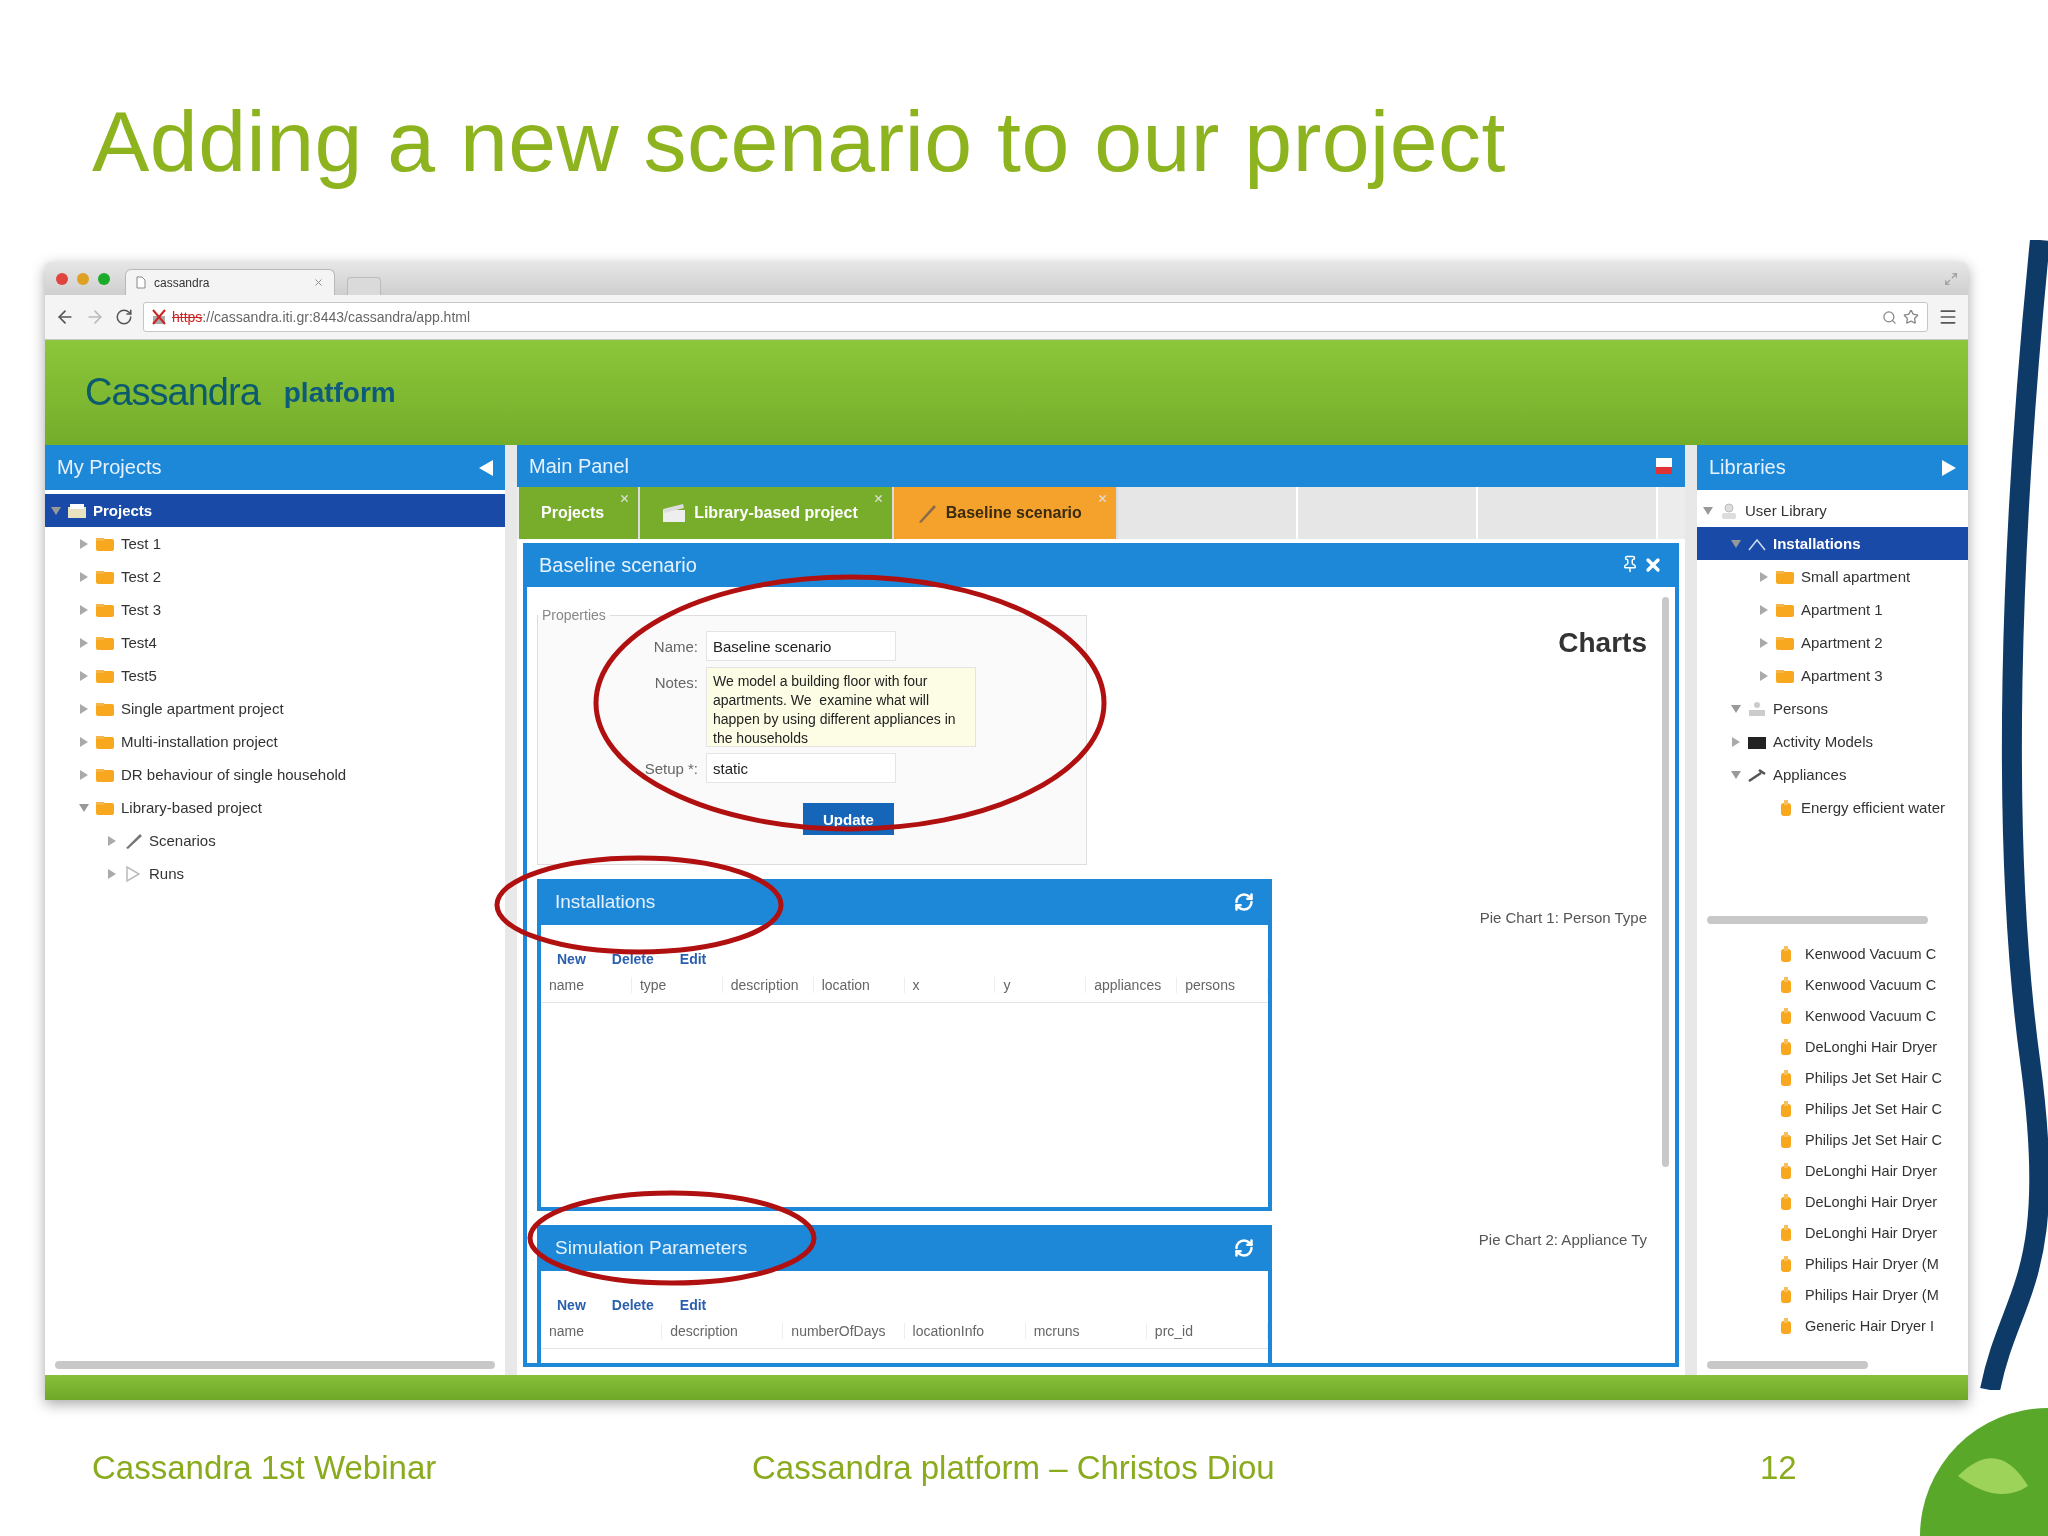  Describe the element at coordinates (801, 768) in the screenshot. I see `text-field: static` at that location.